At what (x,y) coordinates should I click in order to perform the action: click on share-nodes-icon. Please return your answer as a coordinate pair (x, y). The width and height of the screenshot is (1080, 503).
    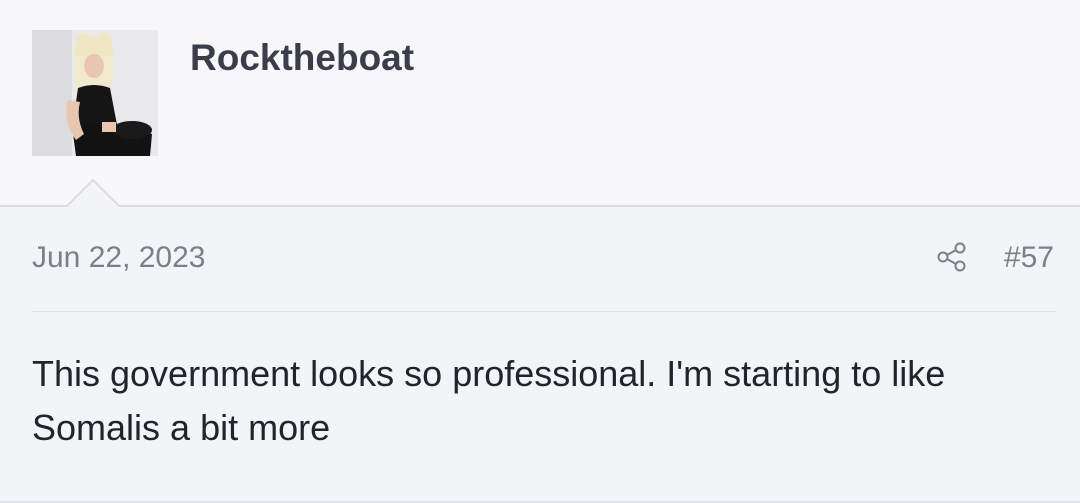
    Looking at the image, I should click on (951, 257).